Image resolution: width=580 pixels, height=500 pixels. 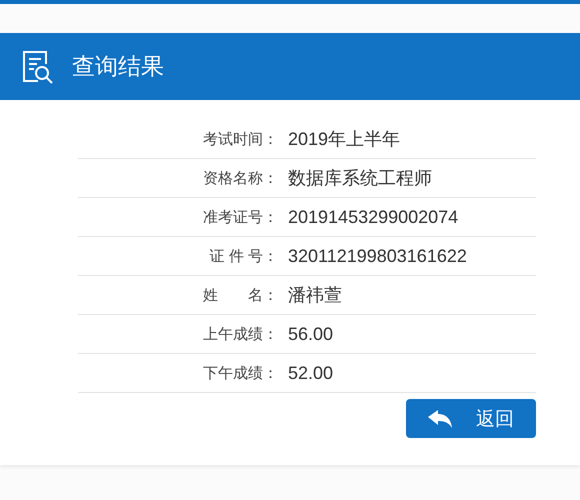 I want to click on field-label: 上午成绩：, so click(x=240, y=334).